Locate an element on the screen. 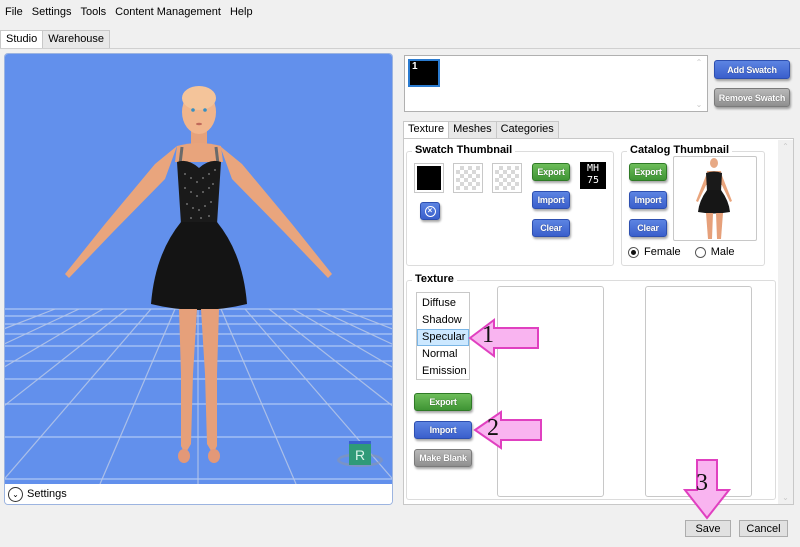 The width and height of the screenshot is (800, 547). texture-type-shadow: Shadow is located at coordinates (443, 320).